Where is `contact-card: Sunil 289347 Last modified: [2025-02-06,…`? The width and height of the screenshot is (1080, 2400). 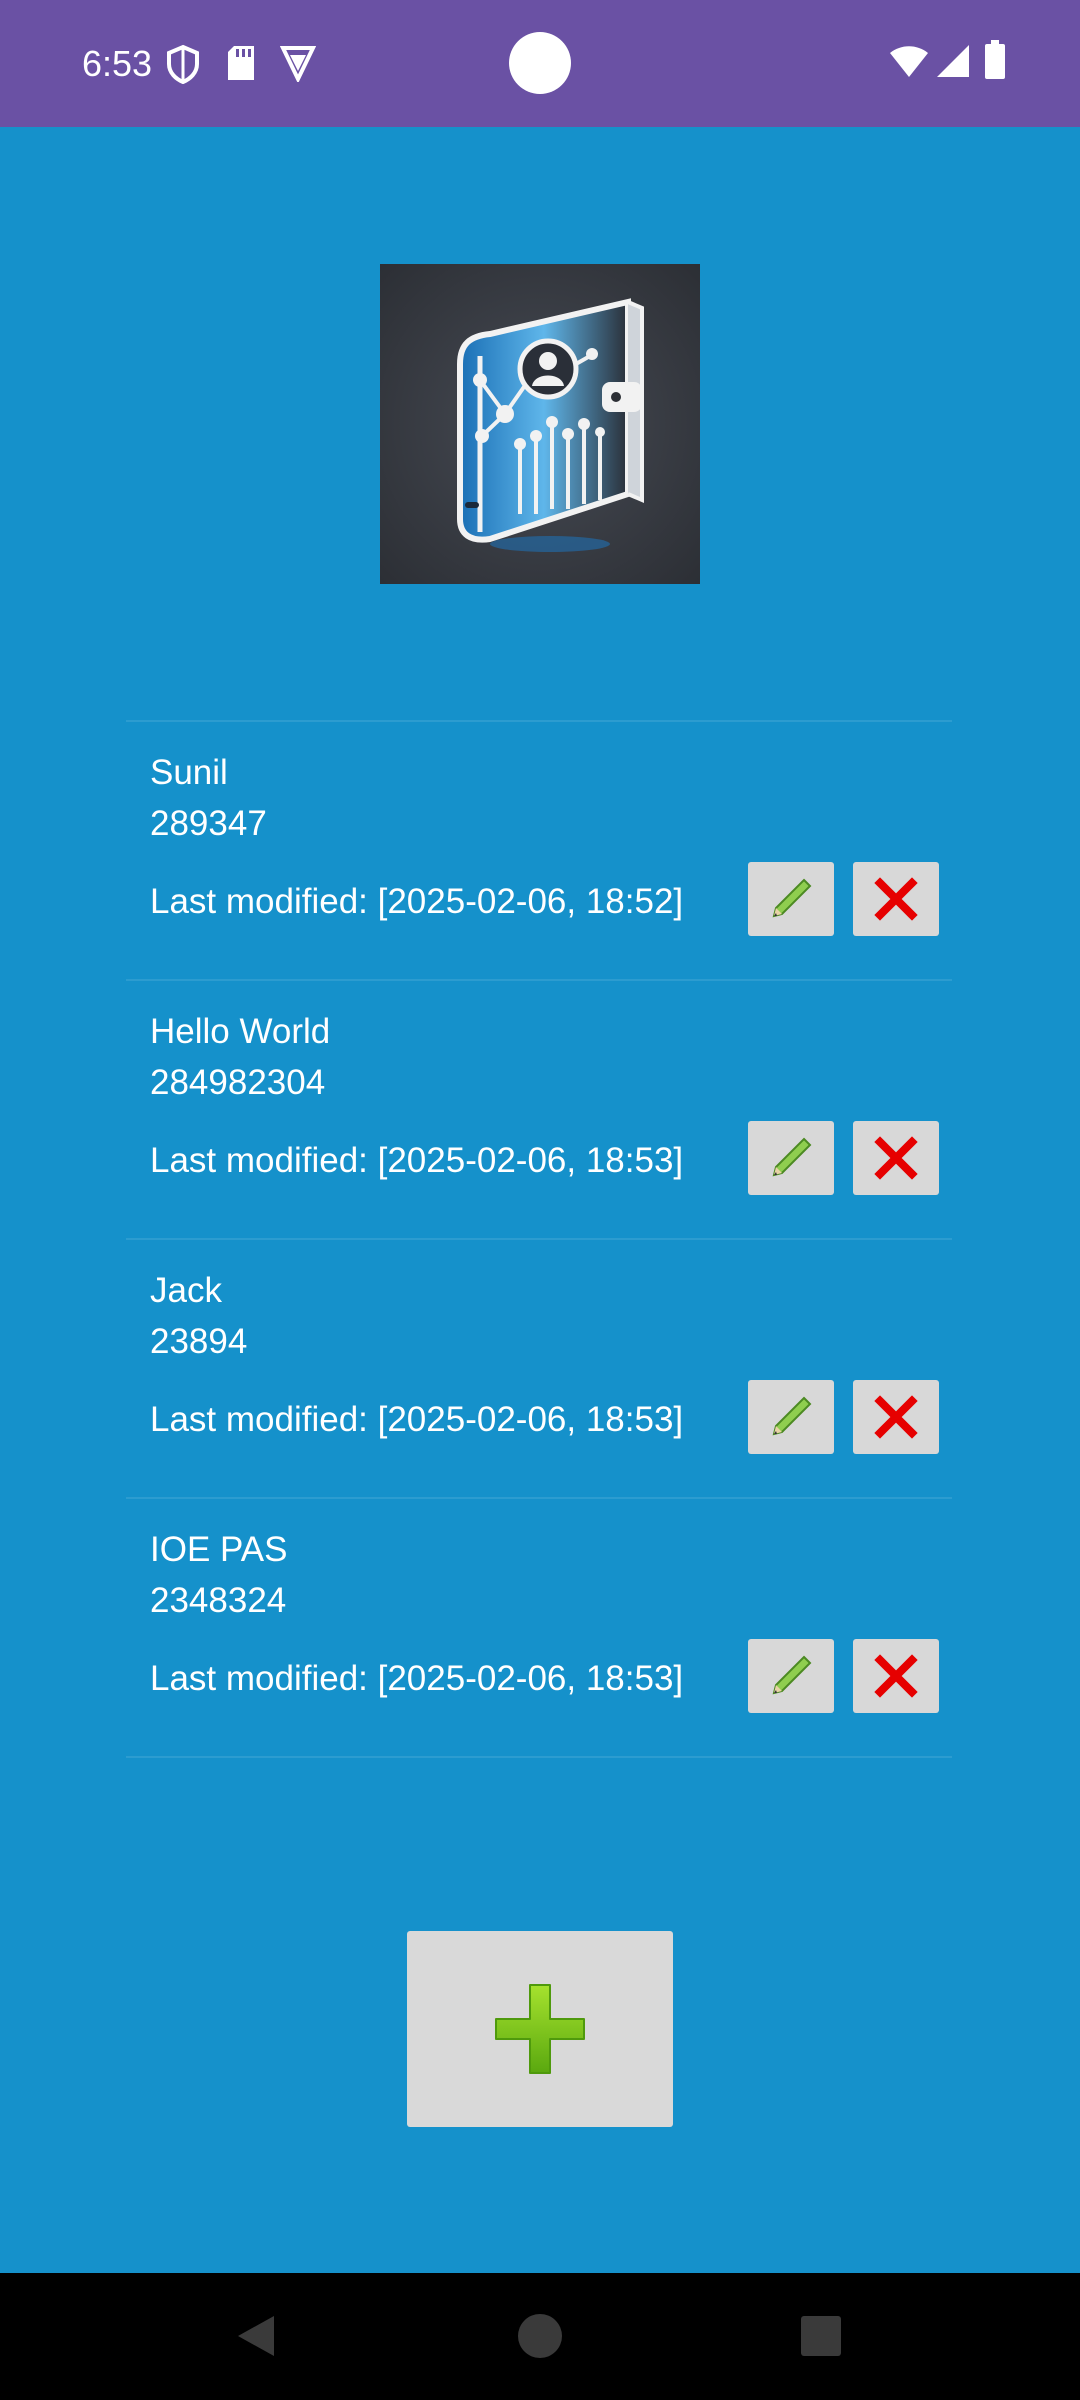
contact-card: Sunil 289347 Last modified: [2025-02-06,… is located at coordinates (539, 850).